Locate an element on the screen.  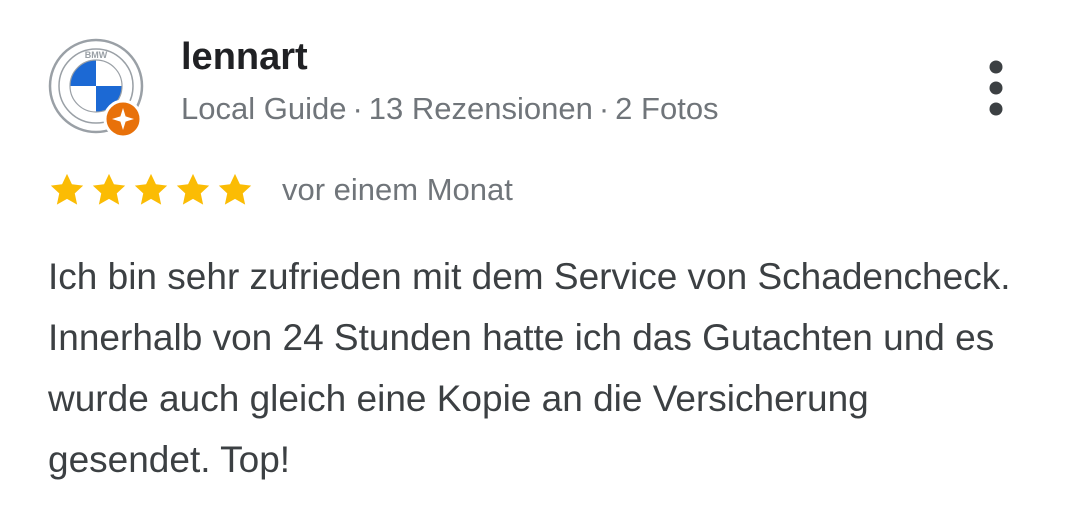
author-photos-count: 2 Fotos is located at coordinates (667, 108).